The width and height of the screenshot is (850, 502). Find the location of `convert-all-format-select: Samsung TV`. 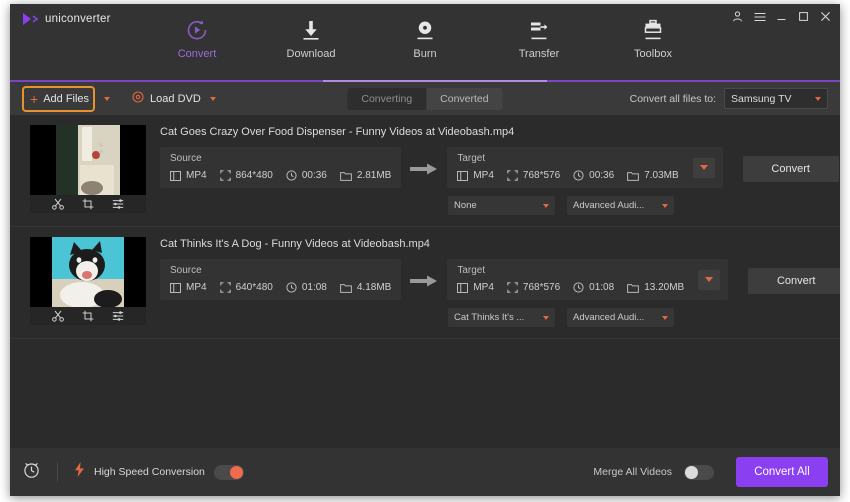

convert-all-format-select: Samsung TV is located at coordinates (776, 98).